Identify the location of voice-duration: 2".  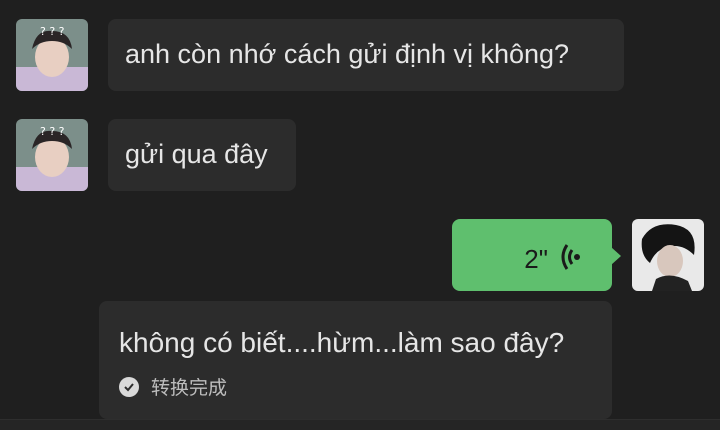
(536, 259).